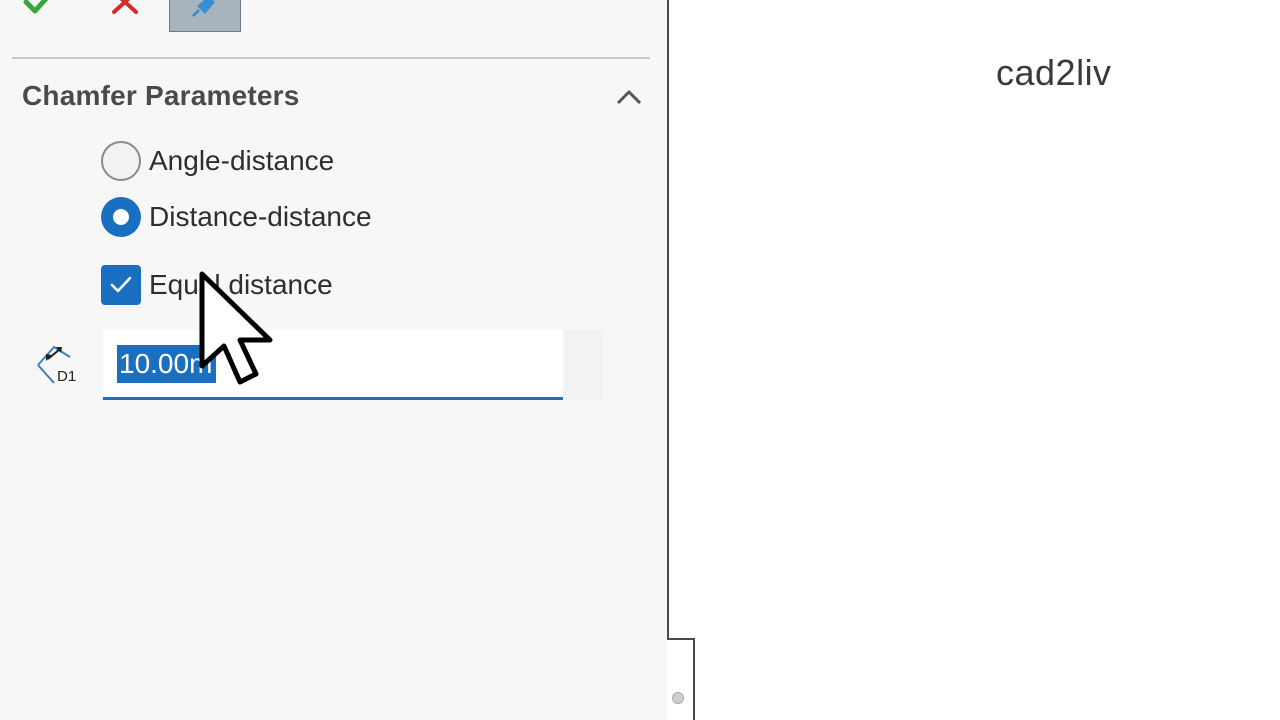 Image resolution: width=1280 pixels, height=720 pixels. Describe the element at coordinates (203, 9) in the screenshot. I see `pushpin-icon` at that location.